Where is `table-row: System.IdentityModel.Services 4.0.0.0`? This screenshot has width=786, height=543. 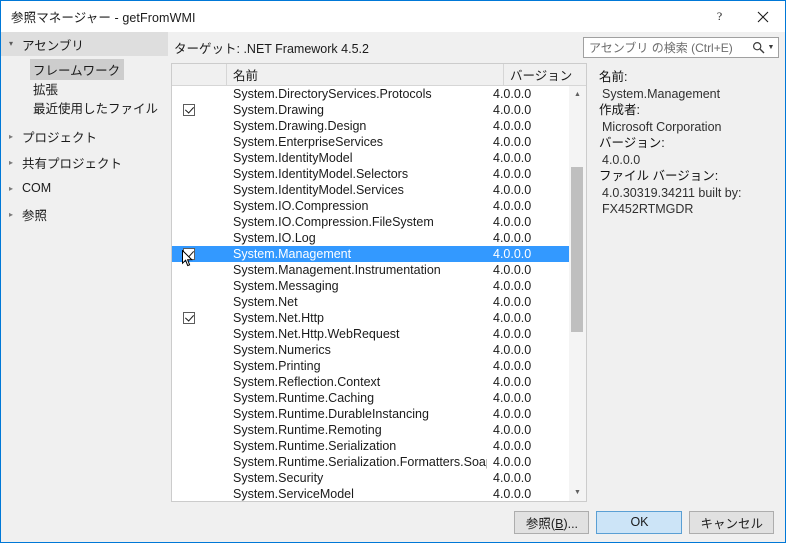
table-row: System.IdentityModel.Services 4.0.0.0 is located at coordinates (370, 190).